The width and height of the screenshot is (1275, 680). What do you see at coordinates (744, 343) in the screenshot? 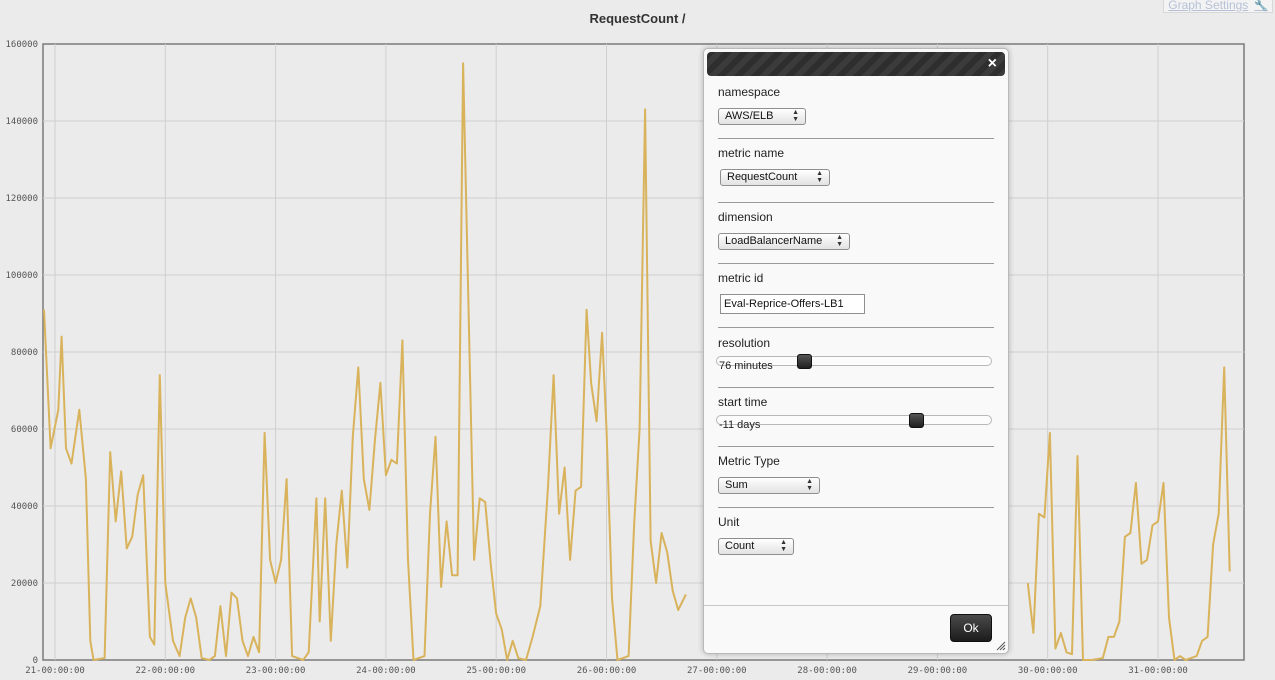
I see `resolution-label: resolution` at bounding box center [744, 343].